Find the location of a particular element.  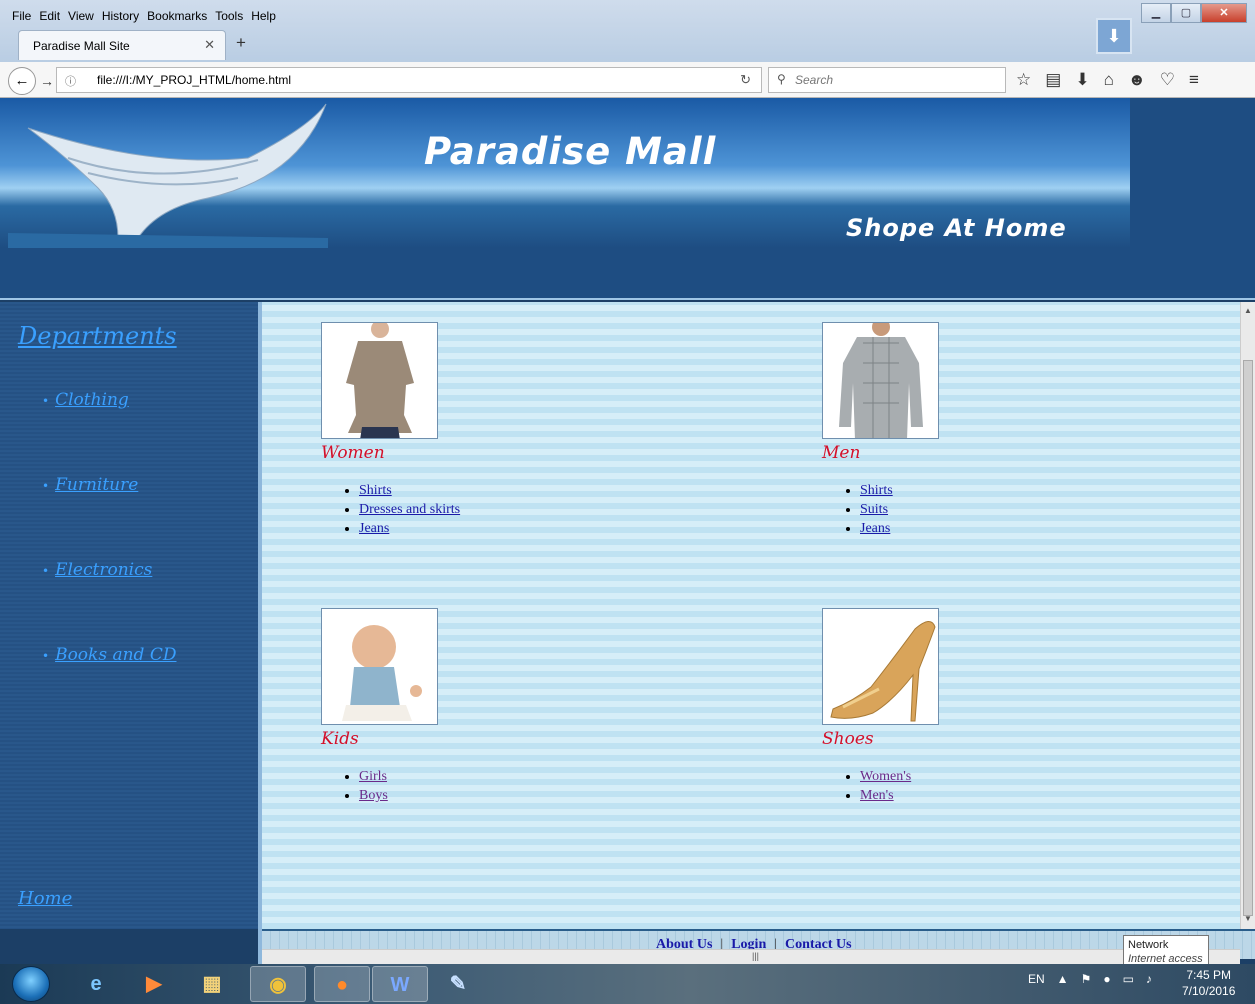

file-explorer-icon: ▦ is located at coordinates (212, 984).